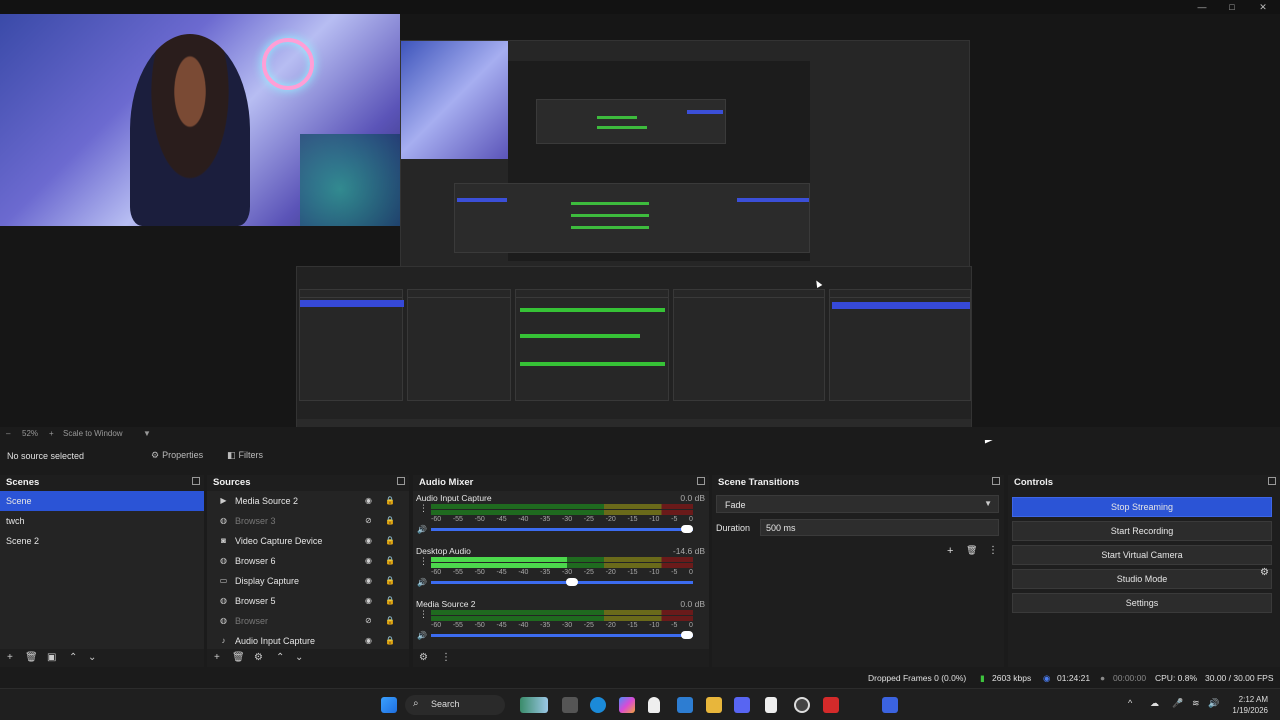  Describe the element at coordinates (1196, 703) in the screenshot. I see `wifi-icon: ≋` at that location.